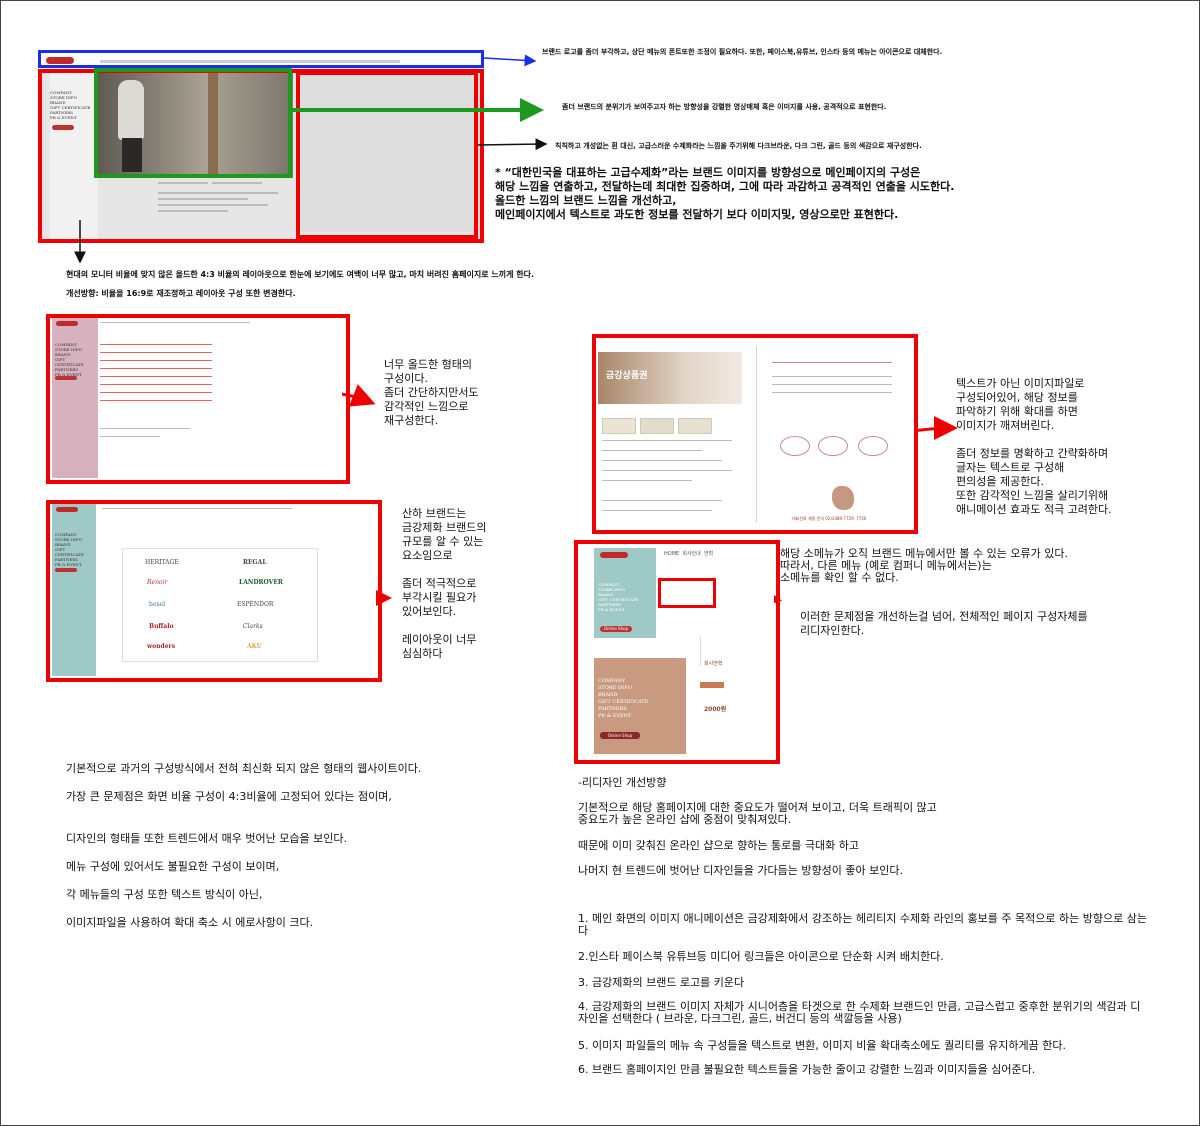  Describe the element at coordinates (944, 623) in the screenshot. I see `note-sub4-b: 이러한 문제점을 개선하는걸 넘어, 전체적인 페이지 구성자체를 리디자인한다.` at that location.